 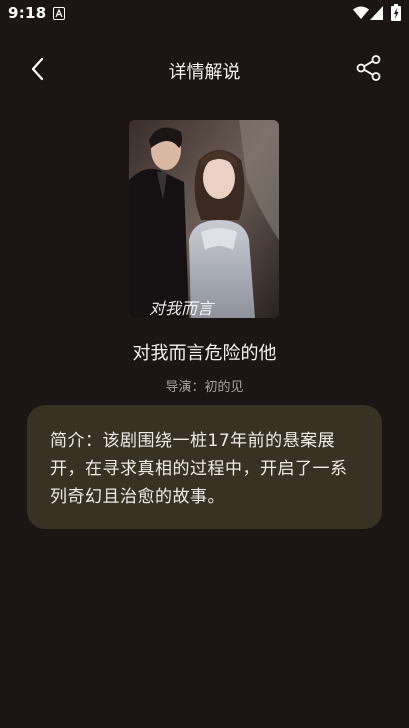 I want to click on battery-icon, so click(x=396, y=12).